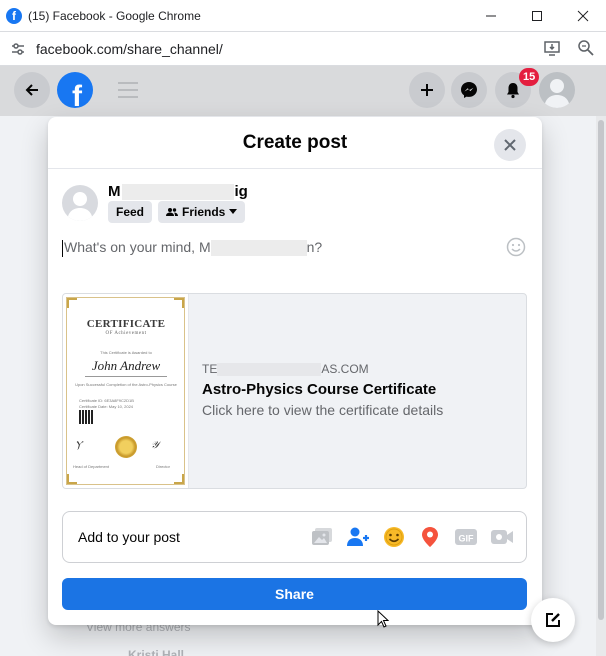 This screenshot has width=606, height=656. Describe the element at coordinates (86, 417) in the screenshot. I see `qr-code` at that location.